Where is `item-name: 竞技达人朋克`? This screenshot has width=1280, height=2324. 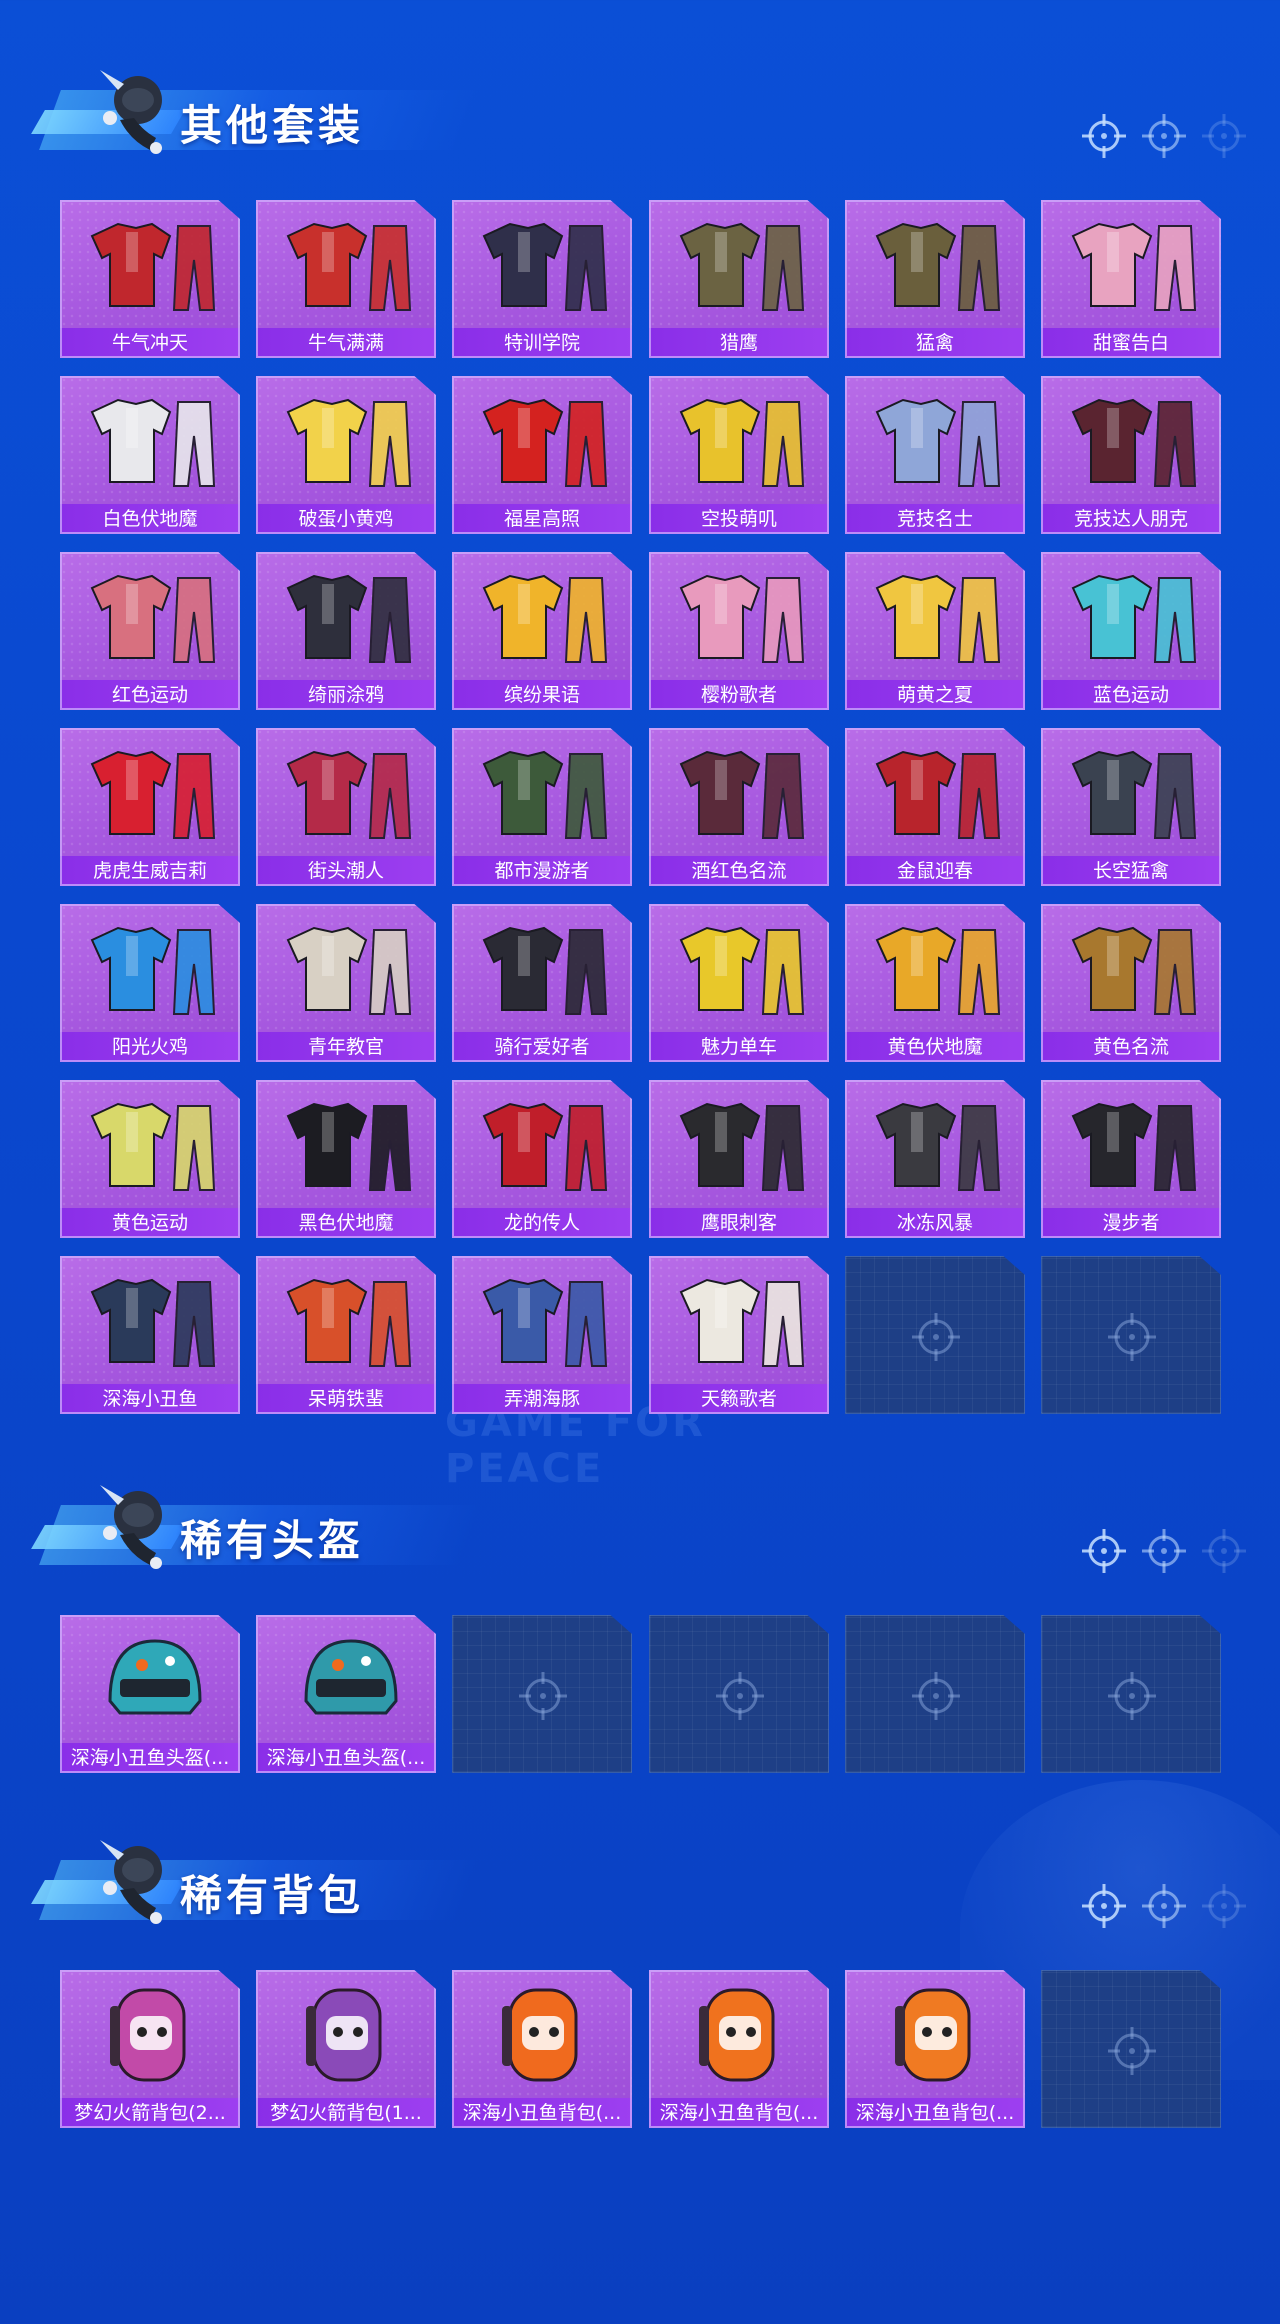 item-name: 竞技达人朋克 is located at coordinates (1131, 519).